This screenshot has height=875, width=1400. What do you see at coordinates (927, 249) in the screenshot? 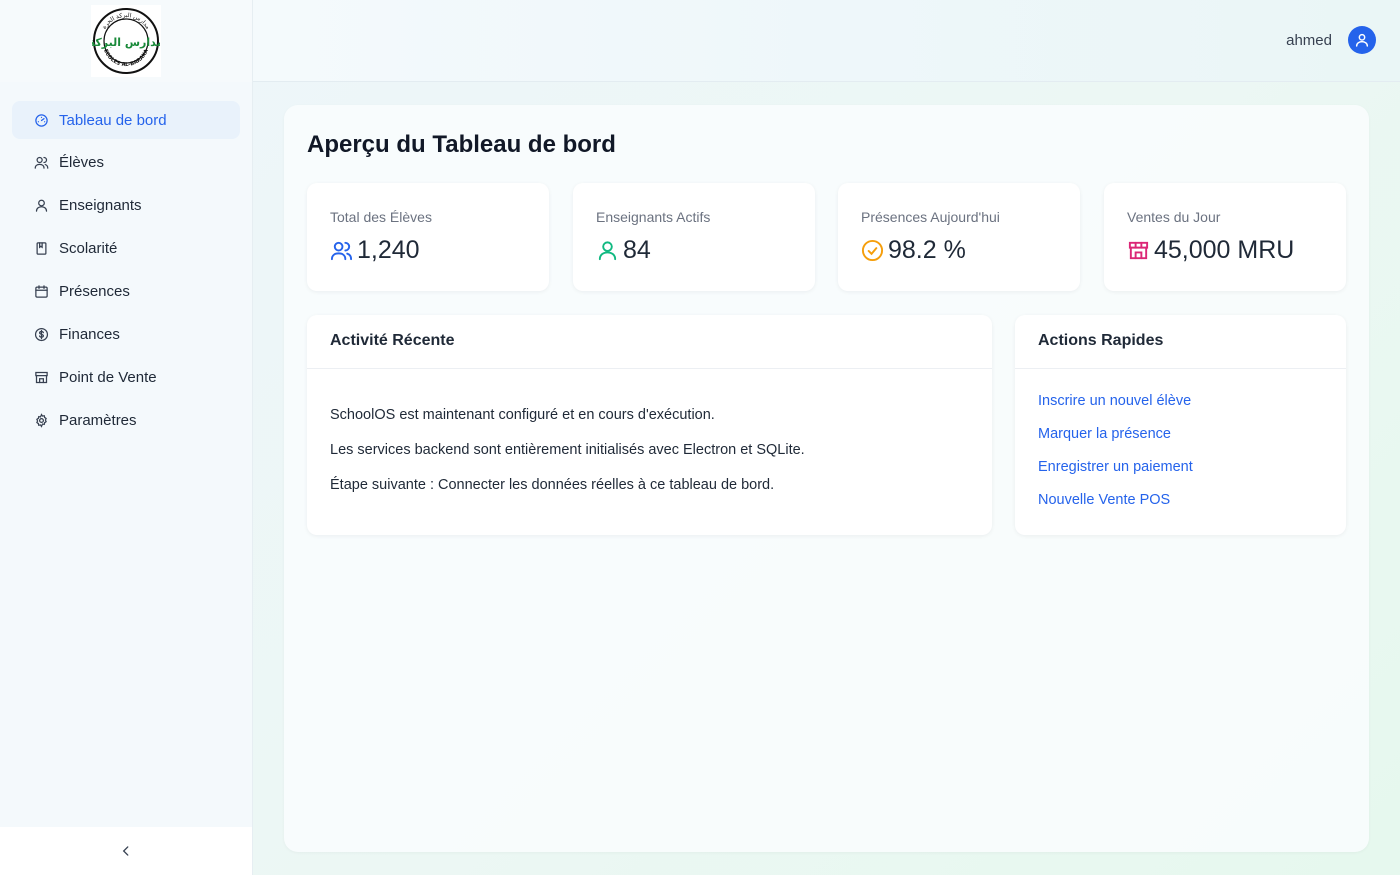
I see `stat-value: 98.2 %` at bounding box center [927, 249].